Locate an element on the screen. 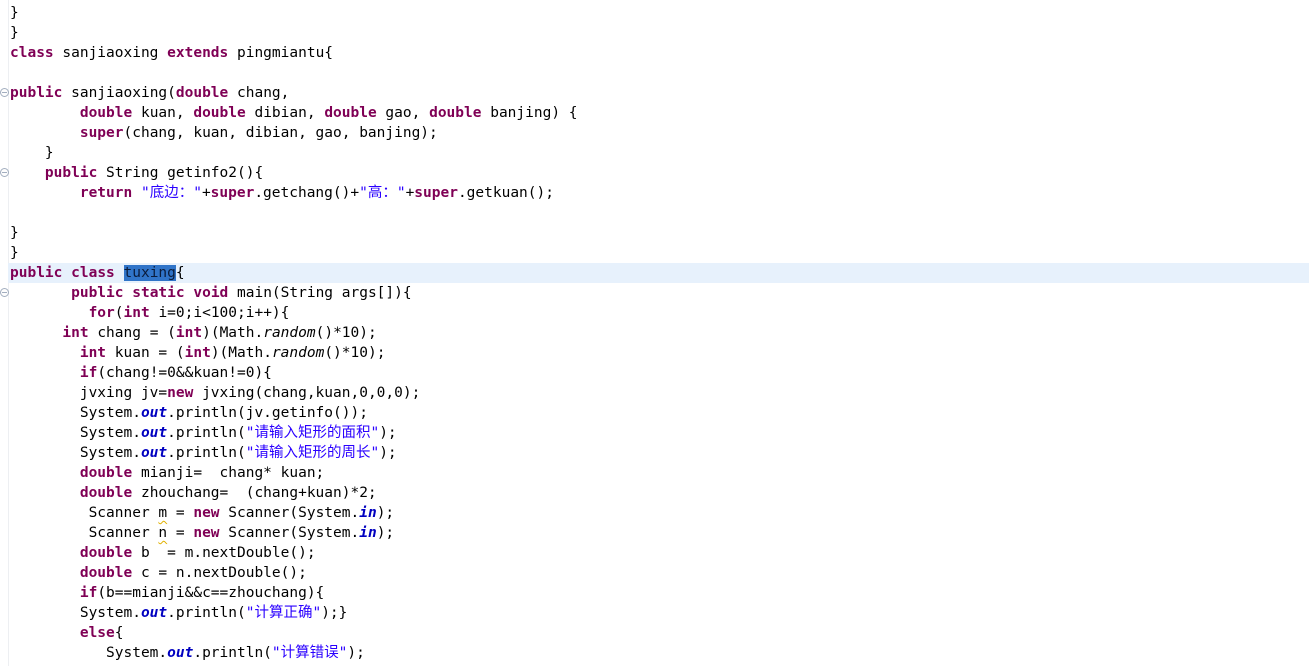  code-token: "底边：" is located at coordinates (171, 193).